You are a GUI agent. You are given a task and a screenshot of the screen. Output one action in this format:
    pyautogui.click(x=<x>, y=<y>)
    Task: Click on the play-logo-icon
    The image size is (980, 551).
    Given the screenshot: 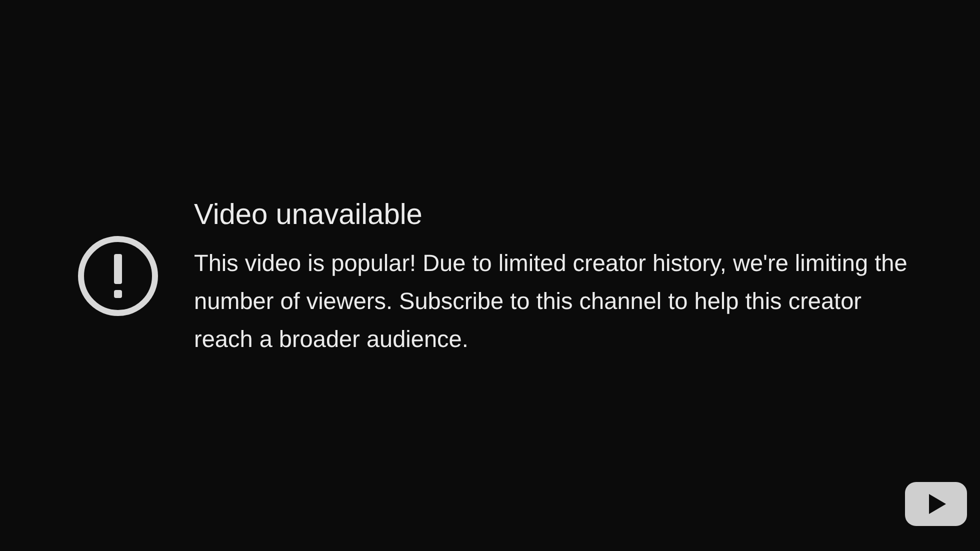 What is the action you would take?
    pyautogui.click(x=936, y=504)
    